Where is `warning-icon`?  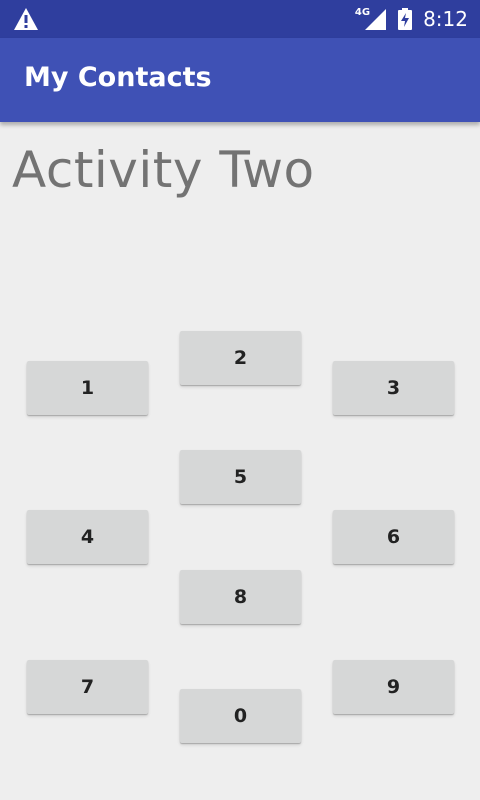
warning-icon is located at coordinates (26, 19).